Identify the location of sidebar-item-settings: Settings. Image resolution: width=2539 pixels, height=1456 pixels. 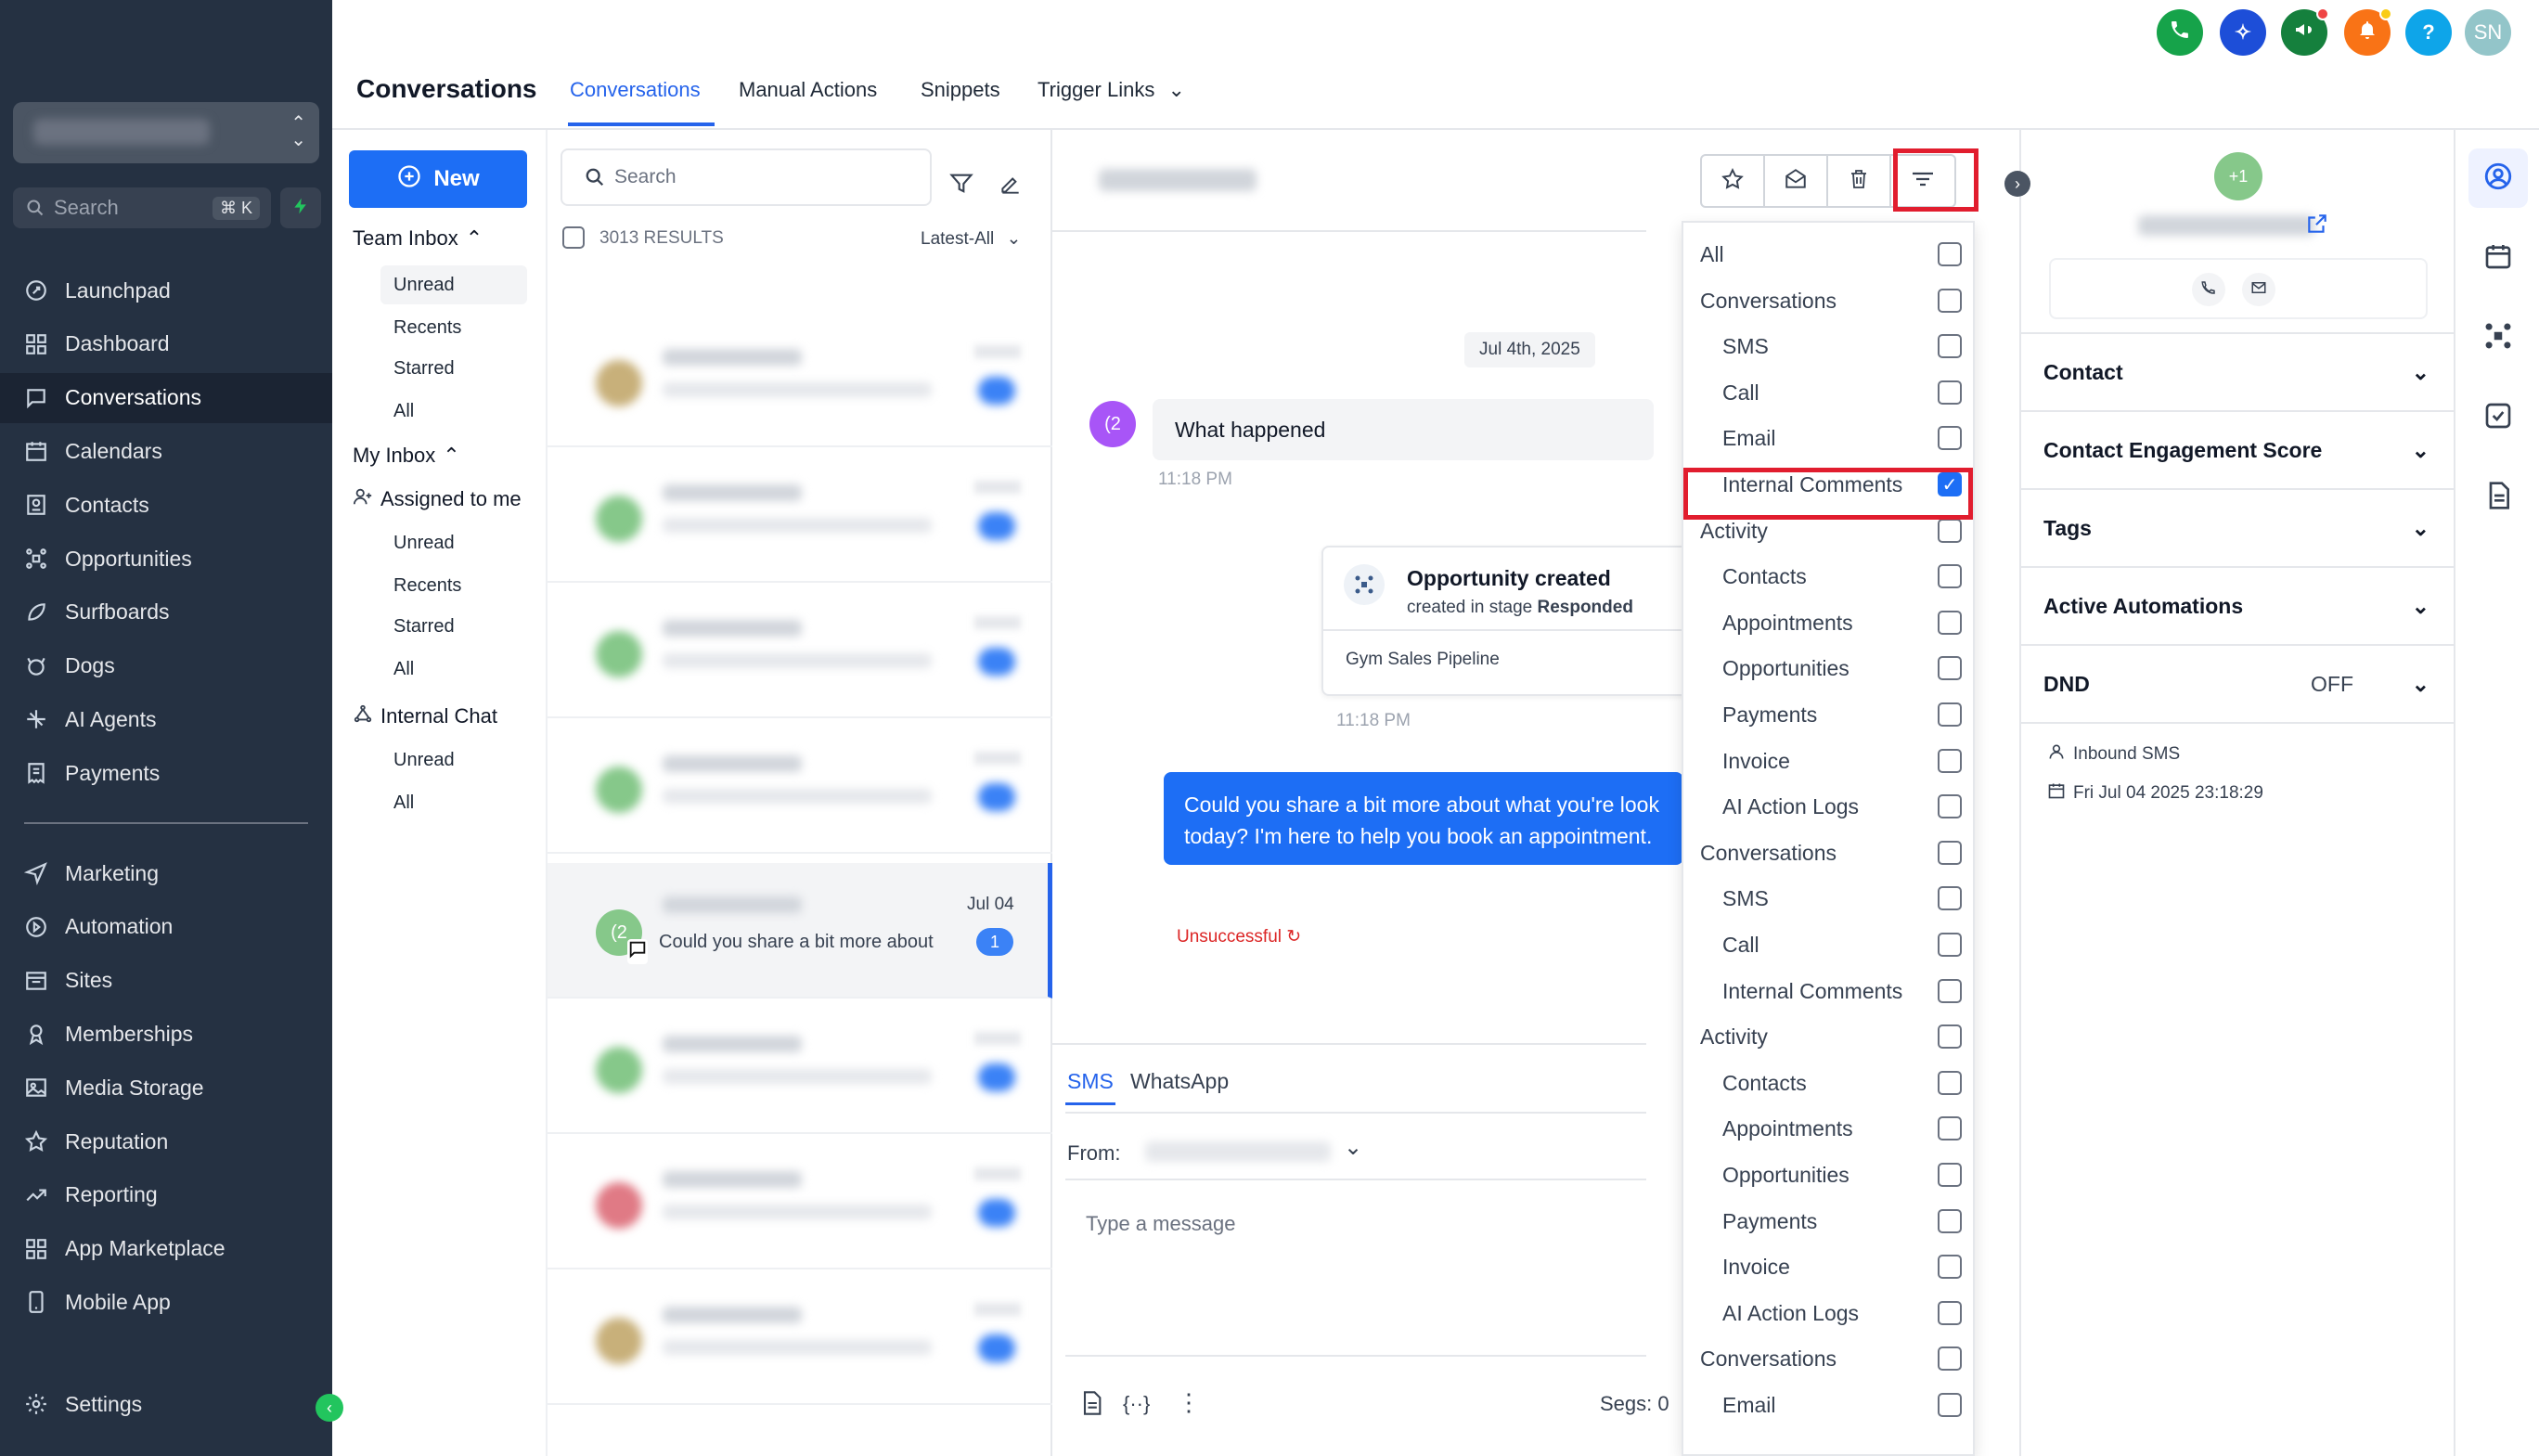
(166, 1404).